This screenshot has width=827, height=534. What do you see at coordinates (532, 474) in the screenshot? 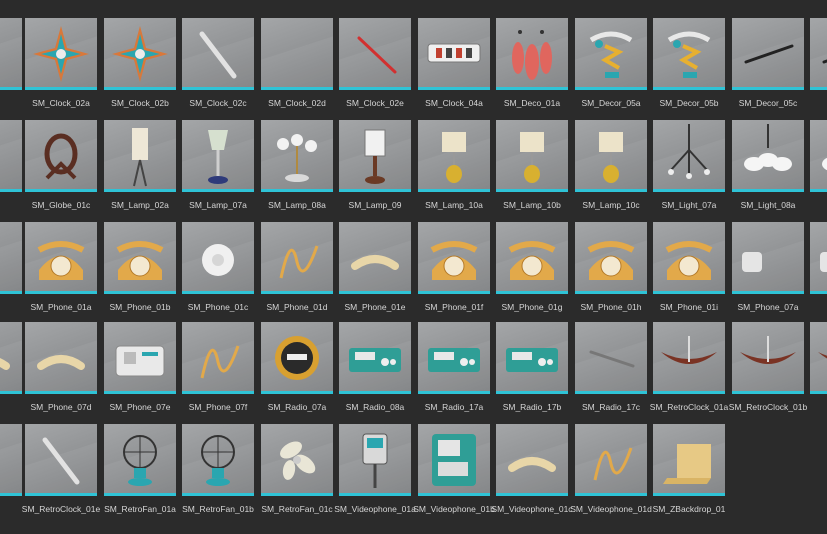
I see `asset-tile: SM_Videophone_01c` at bounding box center [532, 474].